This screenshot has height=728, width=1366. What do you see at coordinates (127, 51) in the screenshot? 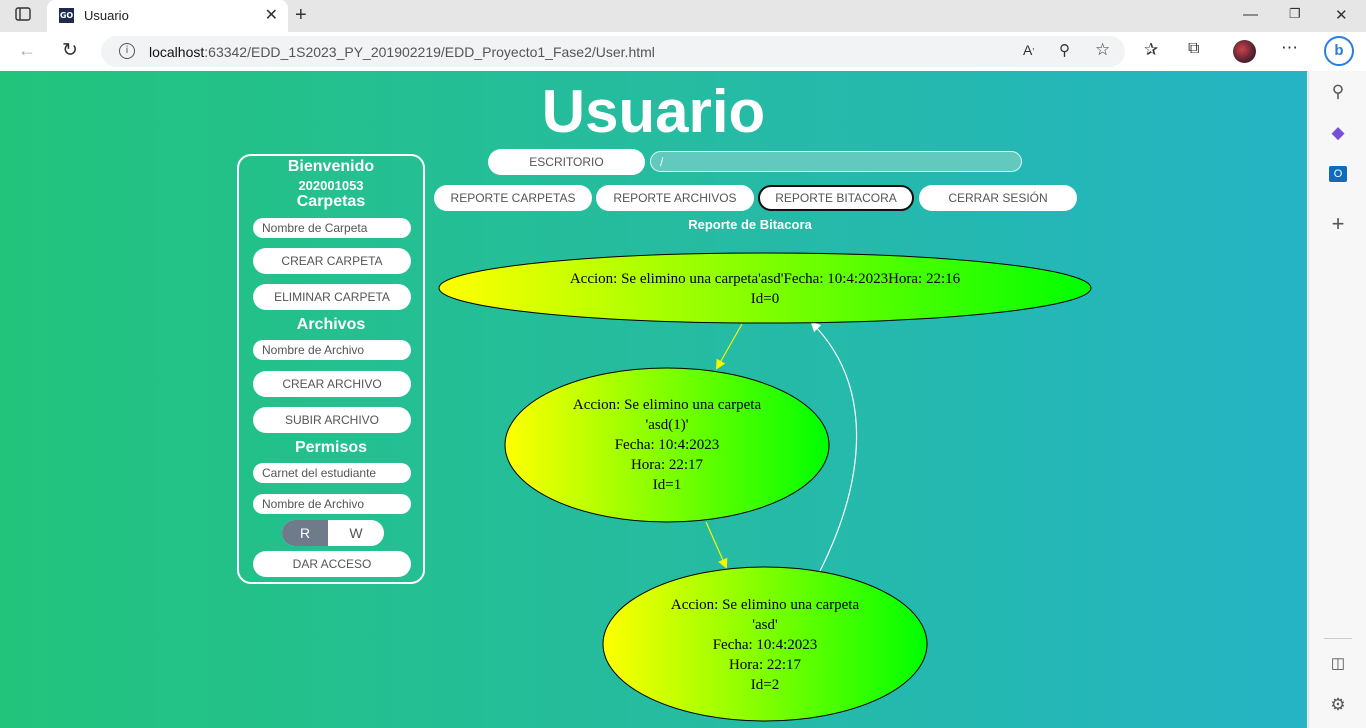
I see `site-info-icon: i` at bounding box center [127, 51].